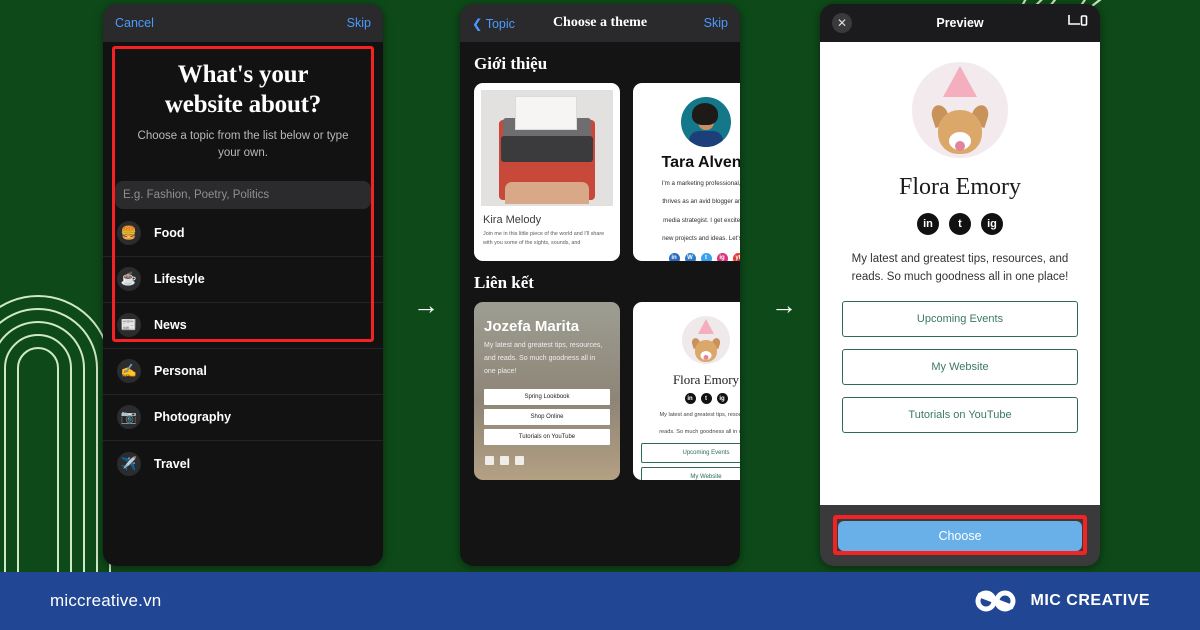 The height and width of the screenshot is (630, 1200). I want to click on website-url: miccreative.vn, so click(106, 600).